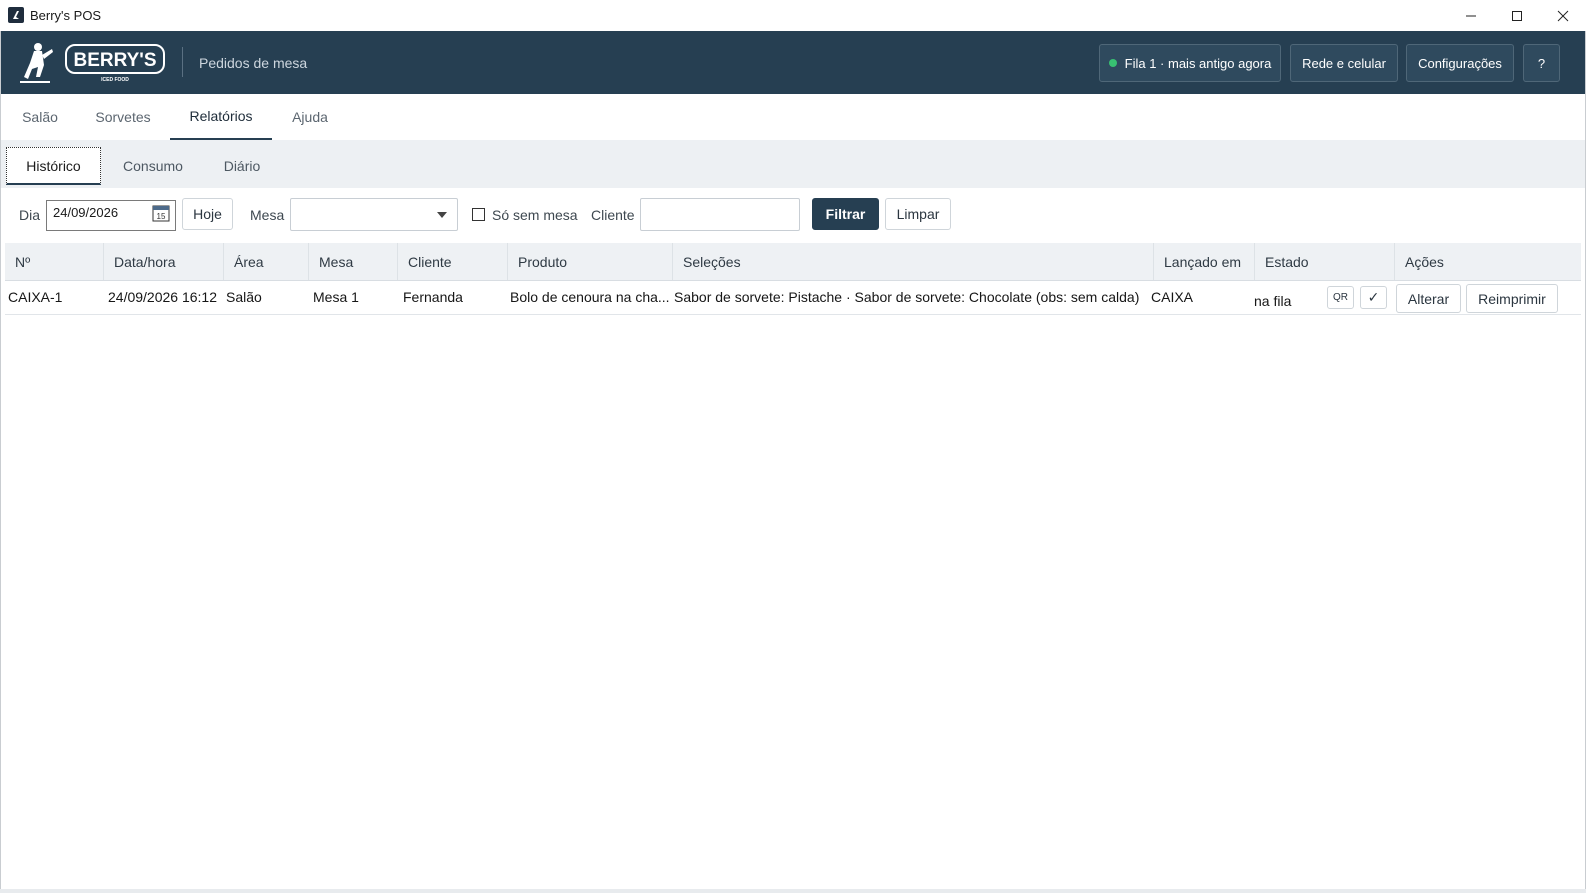 The height and width of the screenshot is (893, 1586). Describe the element at coordinates (1512, 298) in the screenshot. I see `reprint-button: Reimprimir` at that location.